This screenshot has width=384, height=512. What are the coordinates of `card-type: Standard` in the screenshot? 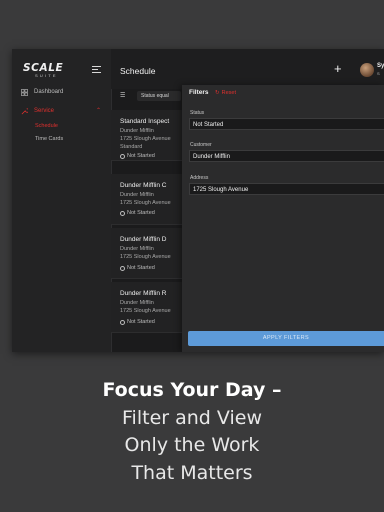 It's located at (131, 147).